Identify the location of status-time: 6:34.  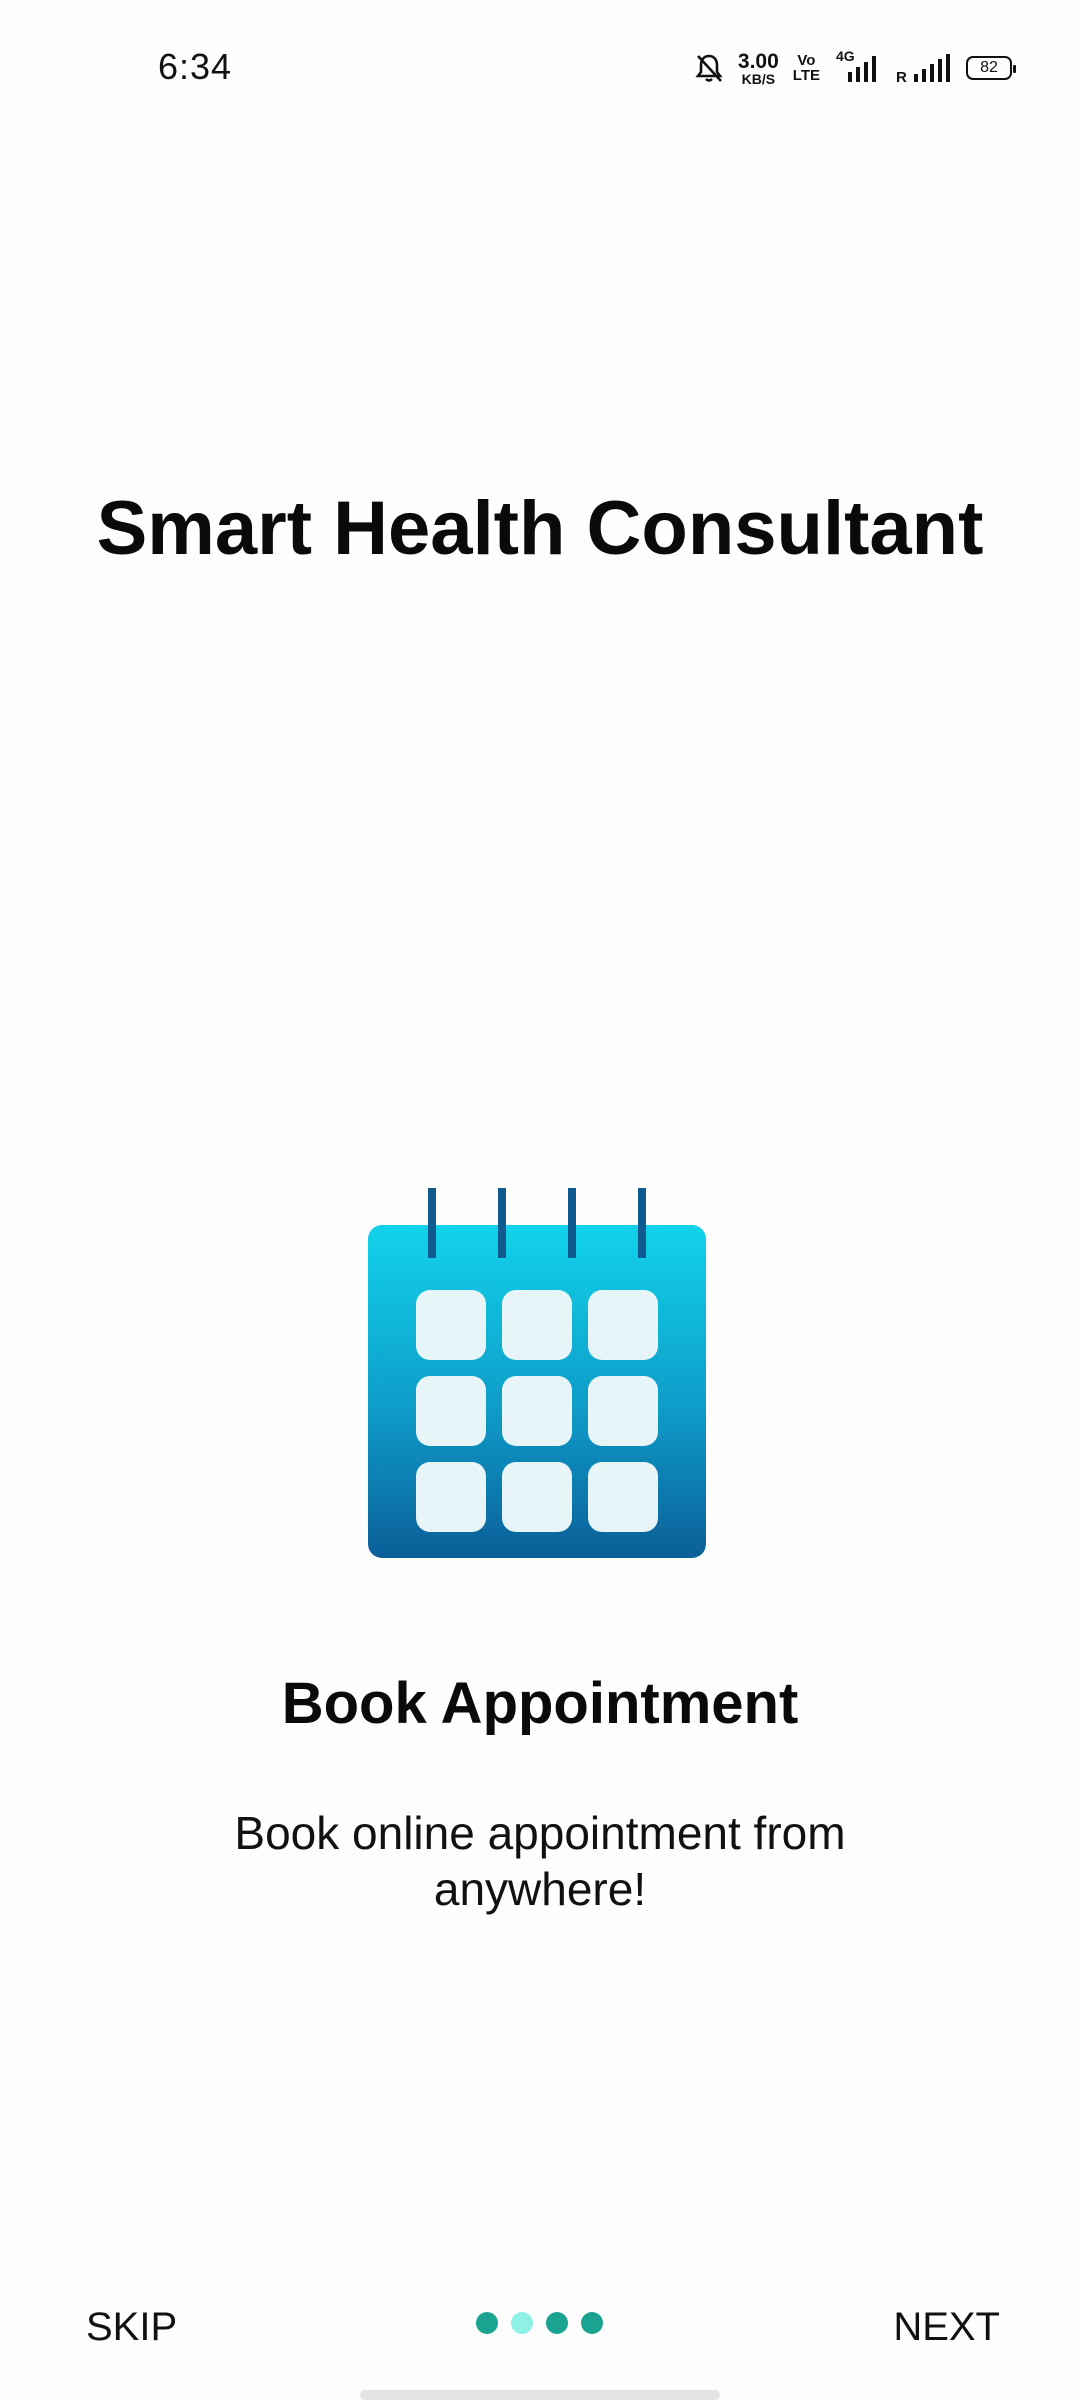
(195, 66).